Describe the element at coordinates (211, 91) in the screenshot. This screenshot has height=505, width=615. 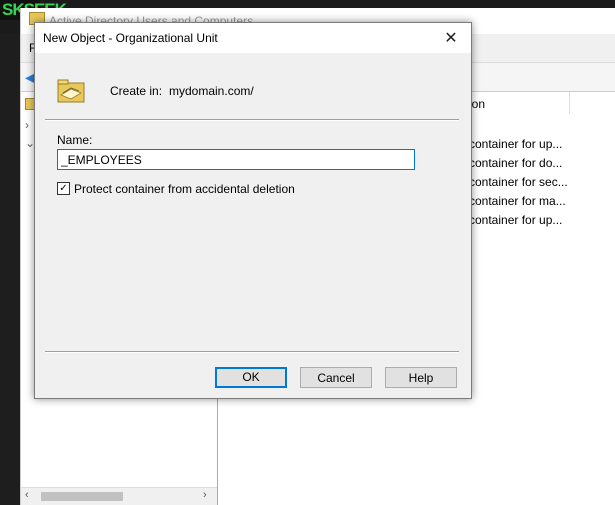
I see `create-in-value: mydomain.com/` at that location.